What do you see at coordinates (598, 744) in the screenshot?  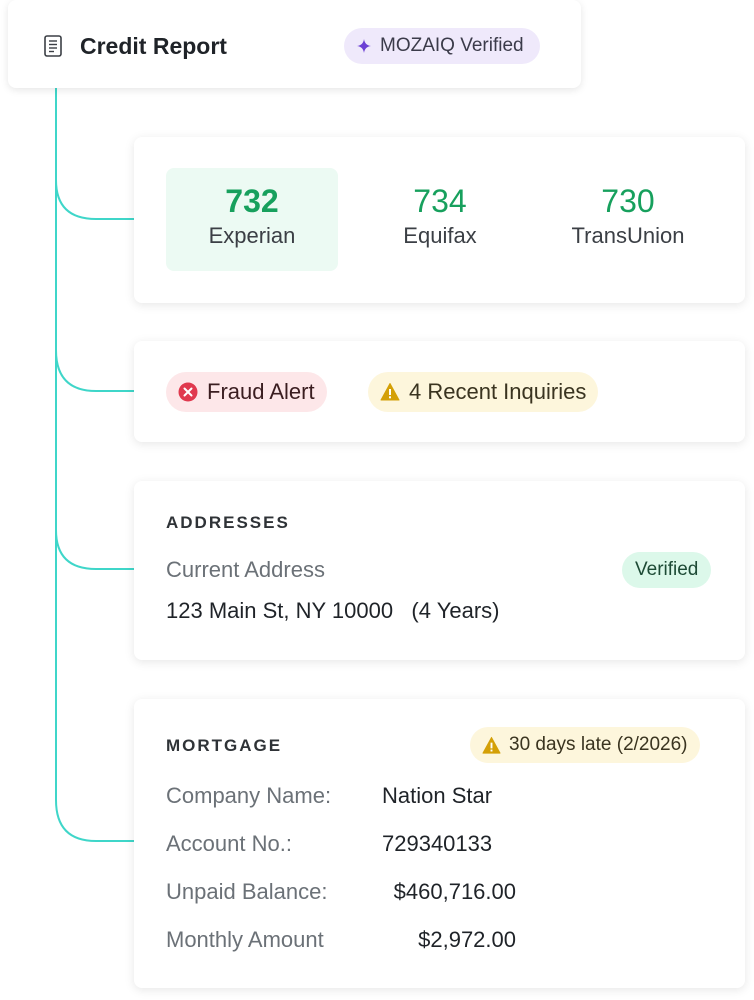 I see `late-payment-label: 30 days late (2/2026)` at bounding box center [598, 744].